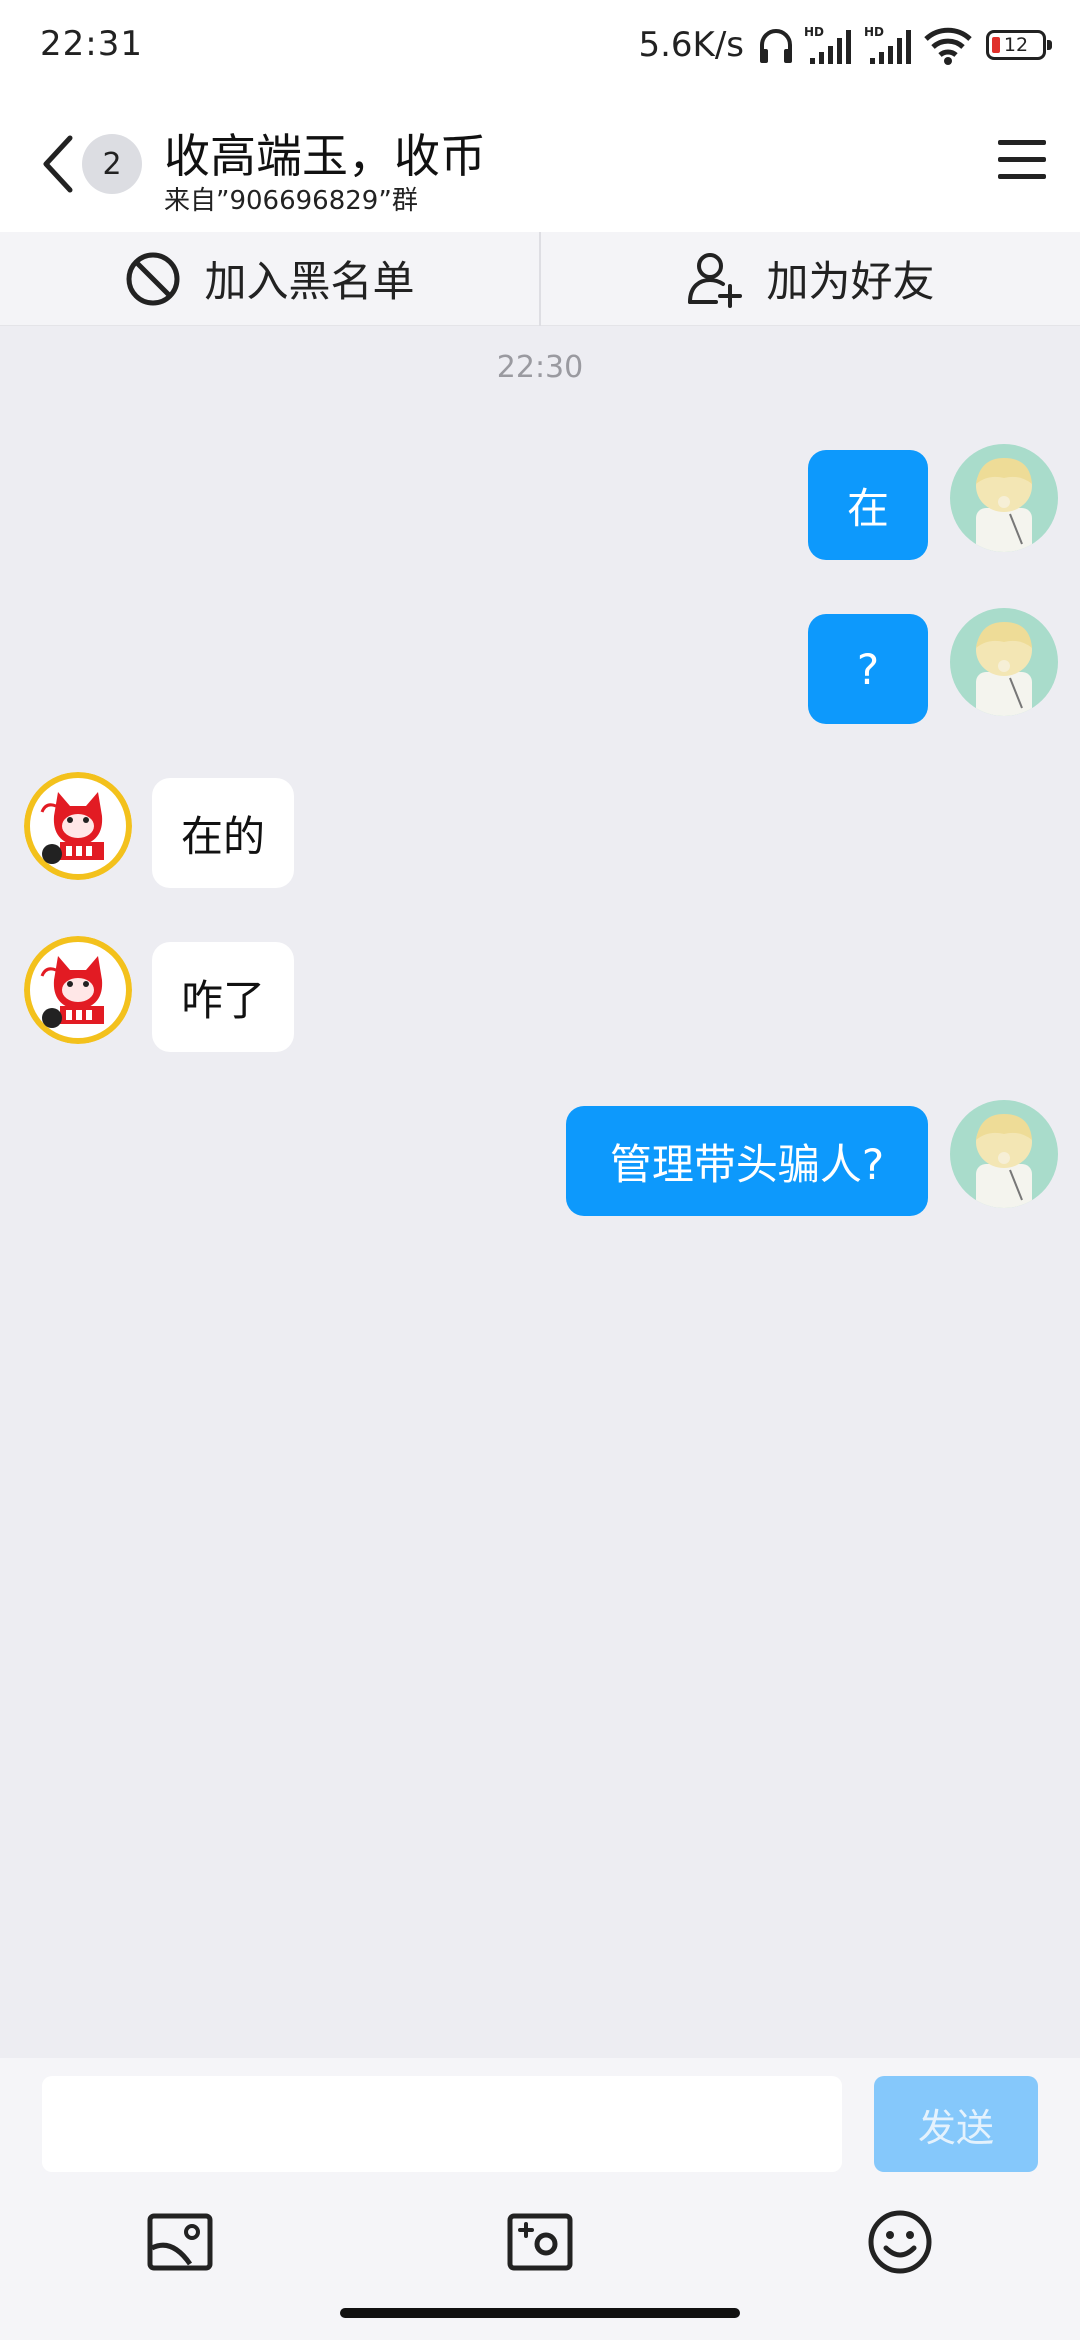 This screenshot has width=1080, height=2340. What do you see at coordinates (540, 367) in the screenshot?
I see `message-timestamp: 22:30` at bounding box center [540, 367].